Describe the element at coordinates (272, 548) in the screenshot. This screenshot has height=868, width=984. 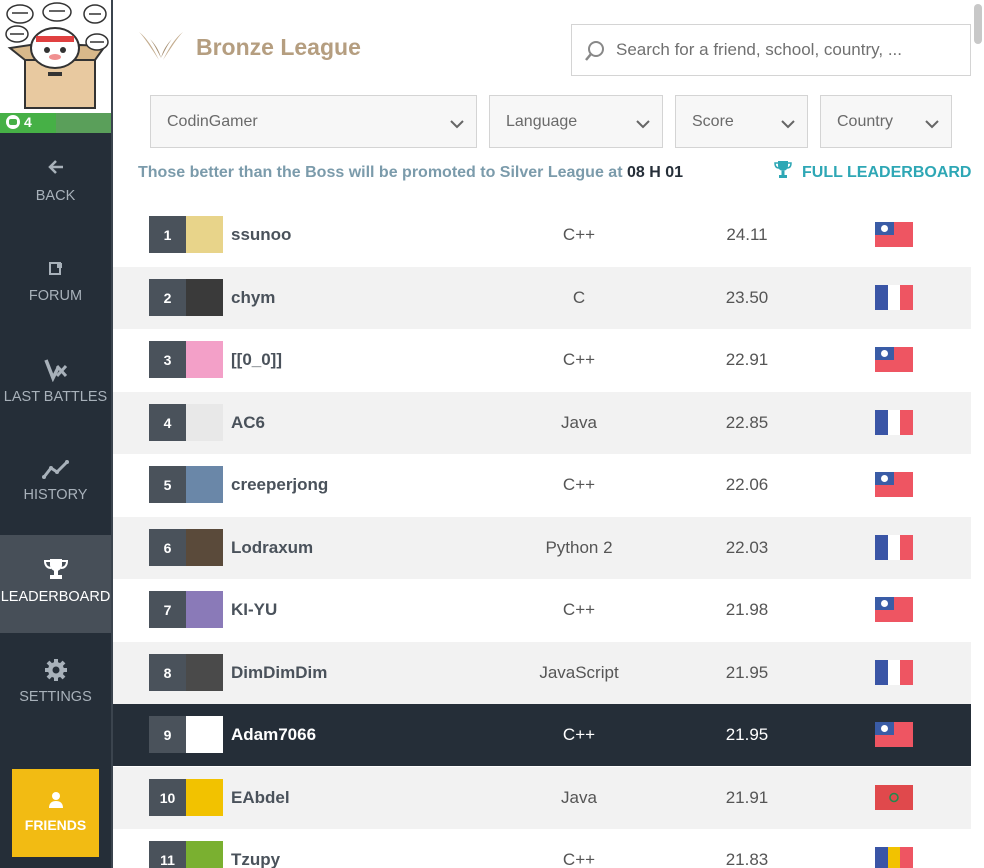
I see `player-name-link: Lodraxum` at that location.